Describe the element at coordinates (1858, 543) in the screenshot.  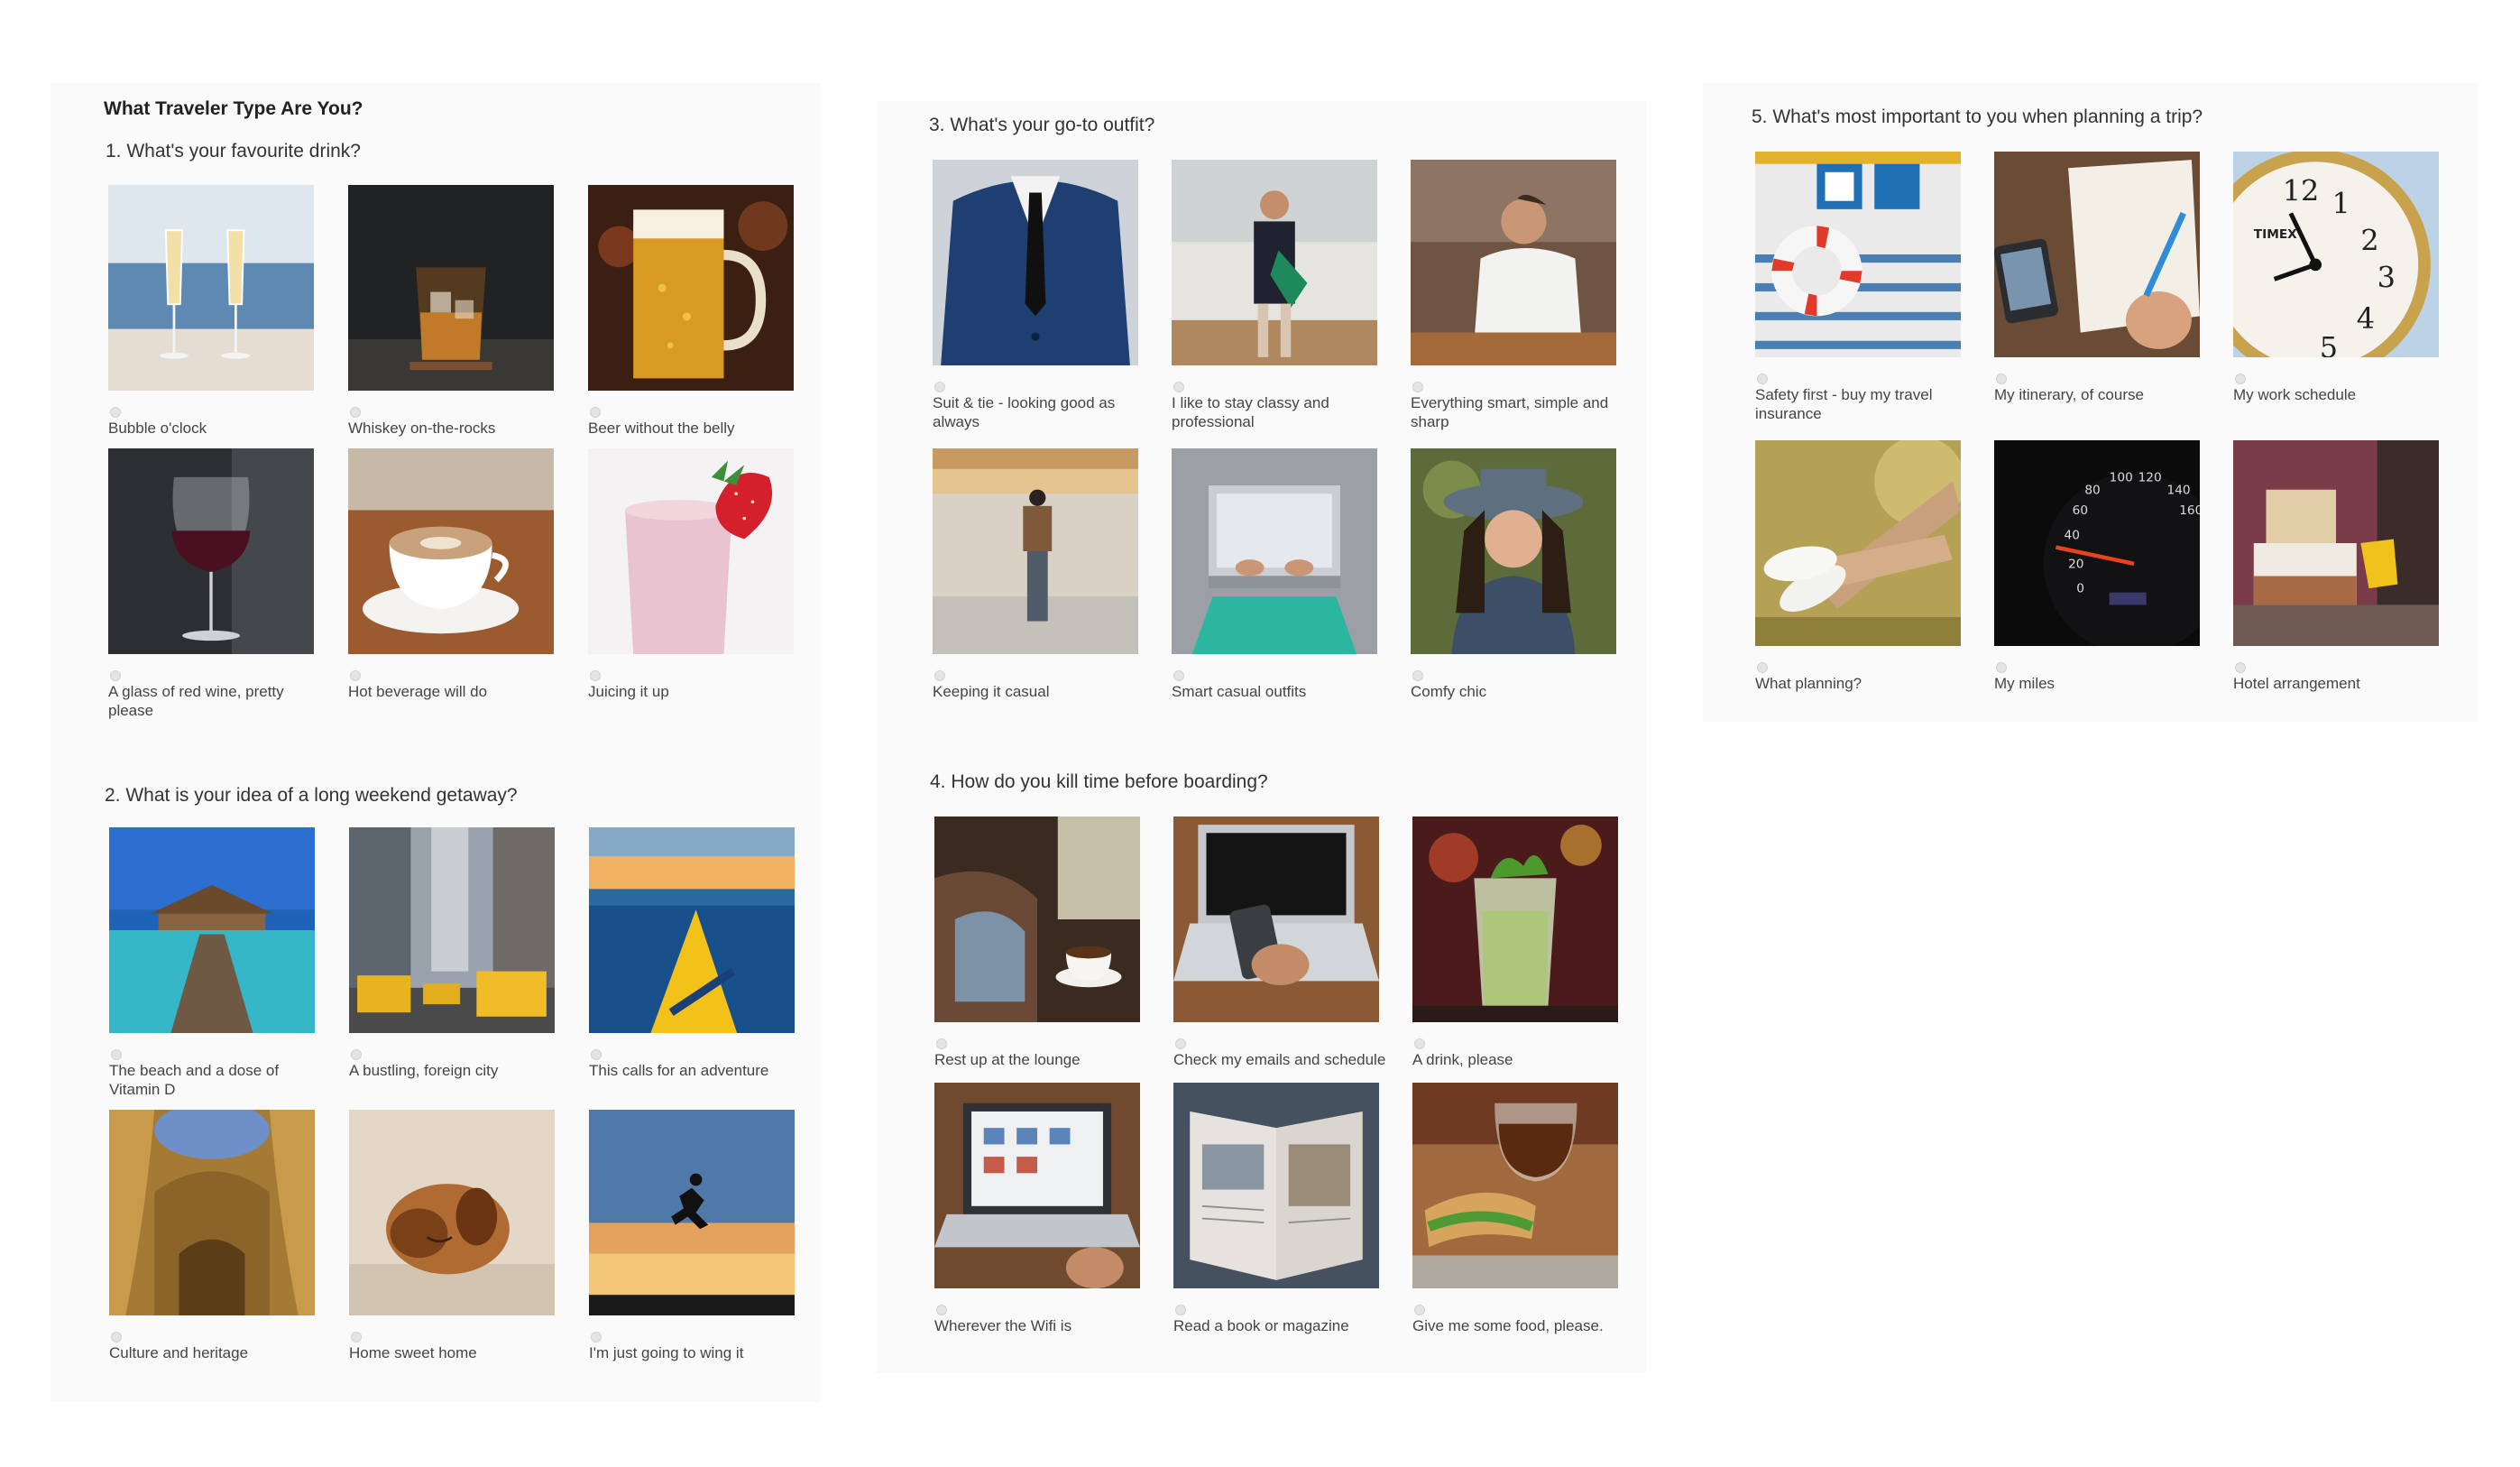
I see `relaxing-sneakers-photo` at that location.